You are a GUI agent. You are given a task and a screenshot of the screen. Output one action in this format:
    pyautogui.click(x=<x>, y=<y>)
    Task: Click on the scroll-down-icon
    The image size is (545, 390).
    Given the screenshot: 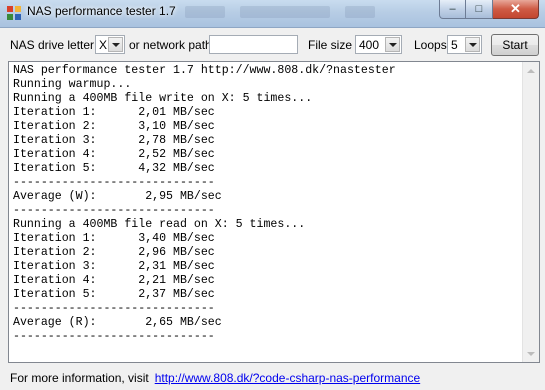 What is the action you would take?
    pyautogui.click(x=531, y=353)
    